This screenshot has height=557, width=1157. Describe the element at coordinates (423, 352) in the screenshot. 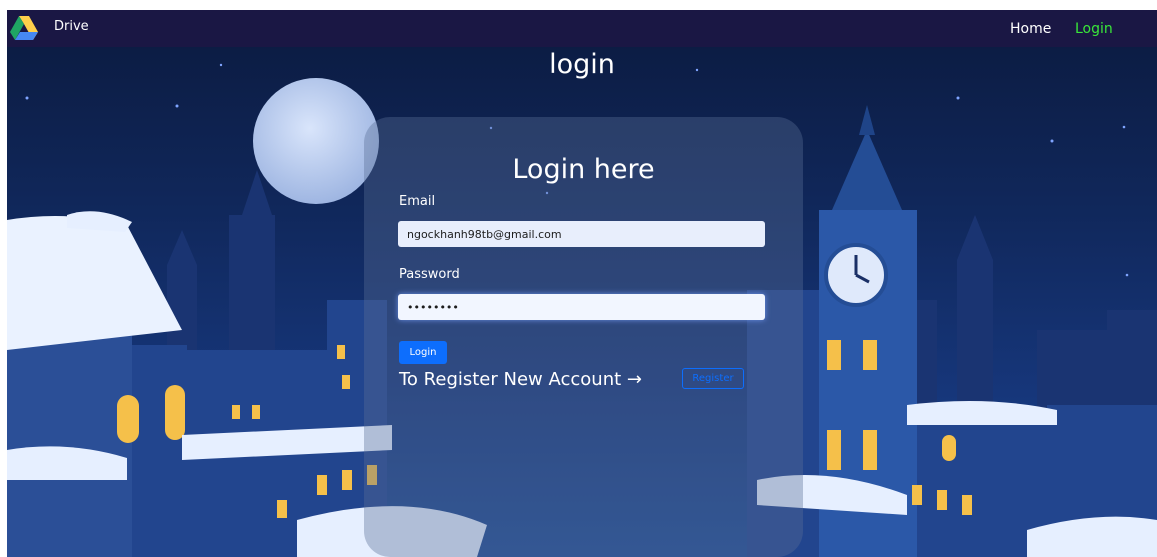

I see `login-button: Login` at that location.